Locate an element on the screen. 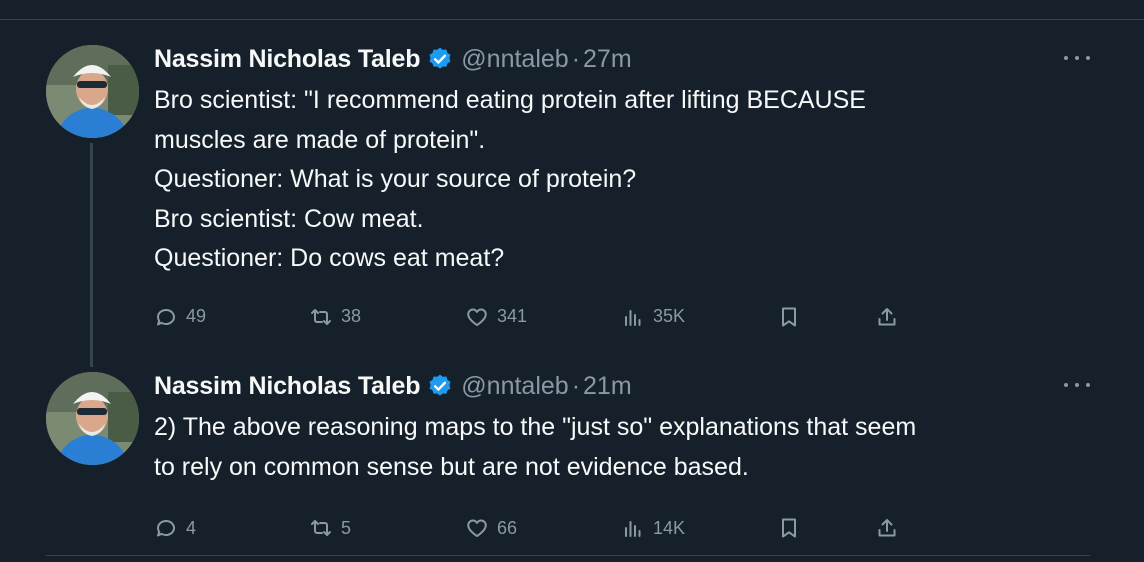  views-button: 14K is located at coordinates (653, 528).